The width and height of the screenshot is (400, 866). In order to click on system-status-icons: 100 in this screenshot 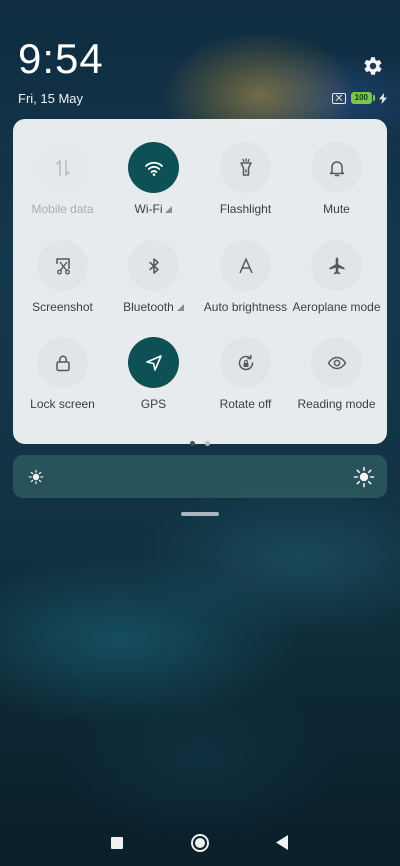, I will do `click(359, 98)`.